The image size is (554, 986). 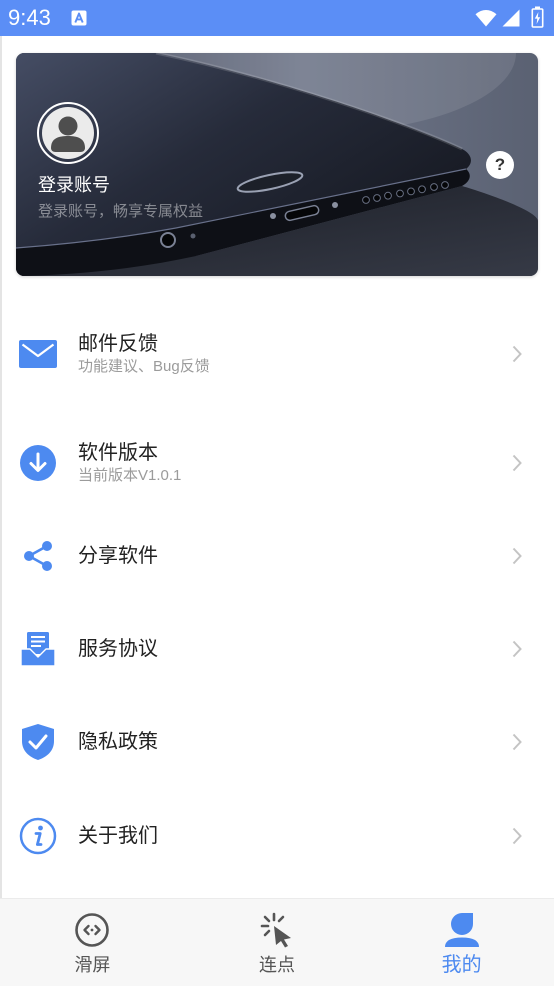 I want to click on shield-check-icon, so click(x=38, y=742).